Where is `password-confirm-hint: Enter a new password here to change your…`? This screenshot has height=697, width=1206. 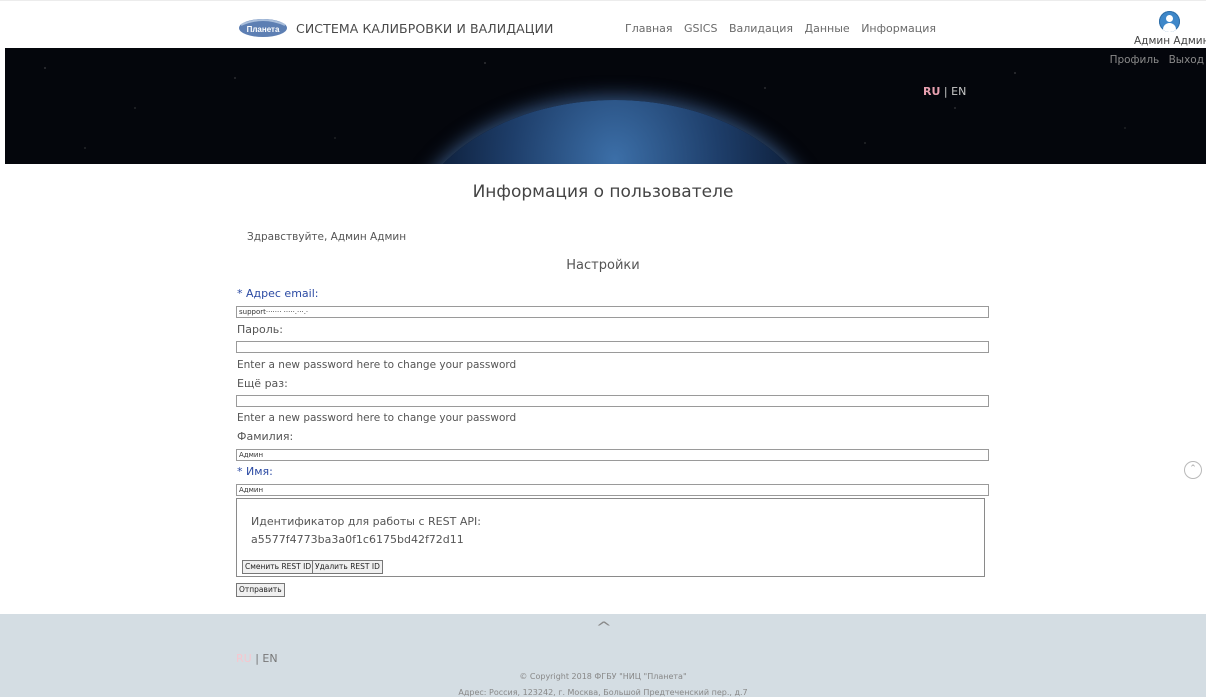 password-confirm-hint: Enter a new password here to change your… is located at coordinates (377, 418).